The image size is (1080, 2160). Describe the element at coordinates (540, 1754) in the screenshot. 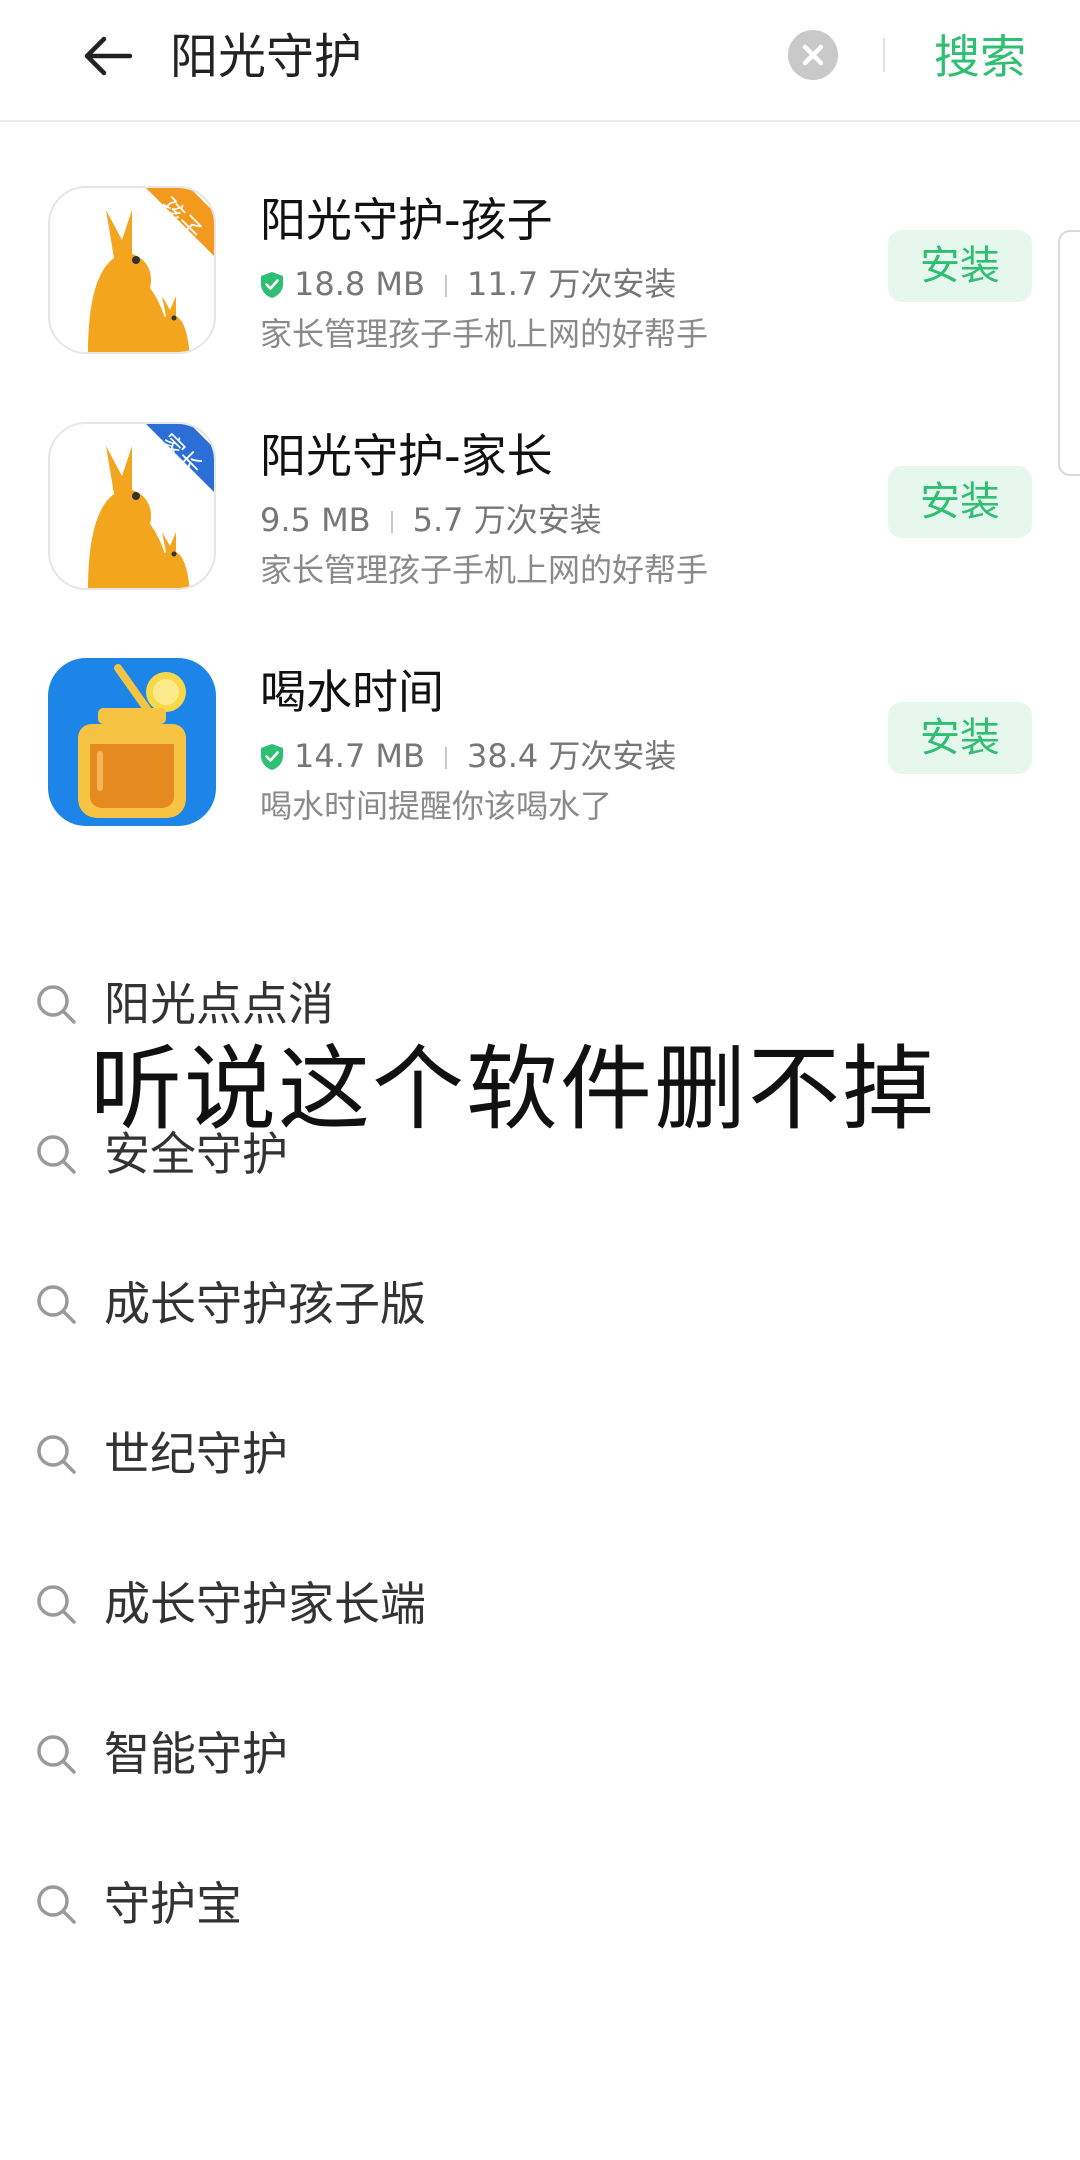

I see `suggestion-item: 智能守护` at that location.